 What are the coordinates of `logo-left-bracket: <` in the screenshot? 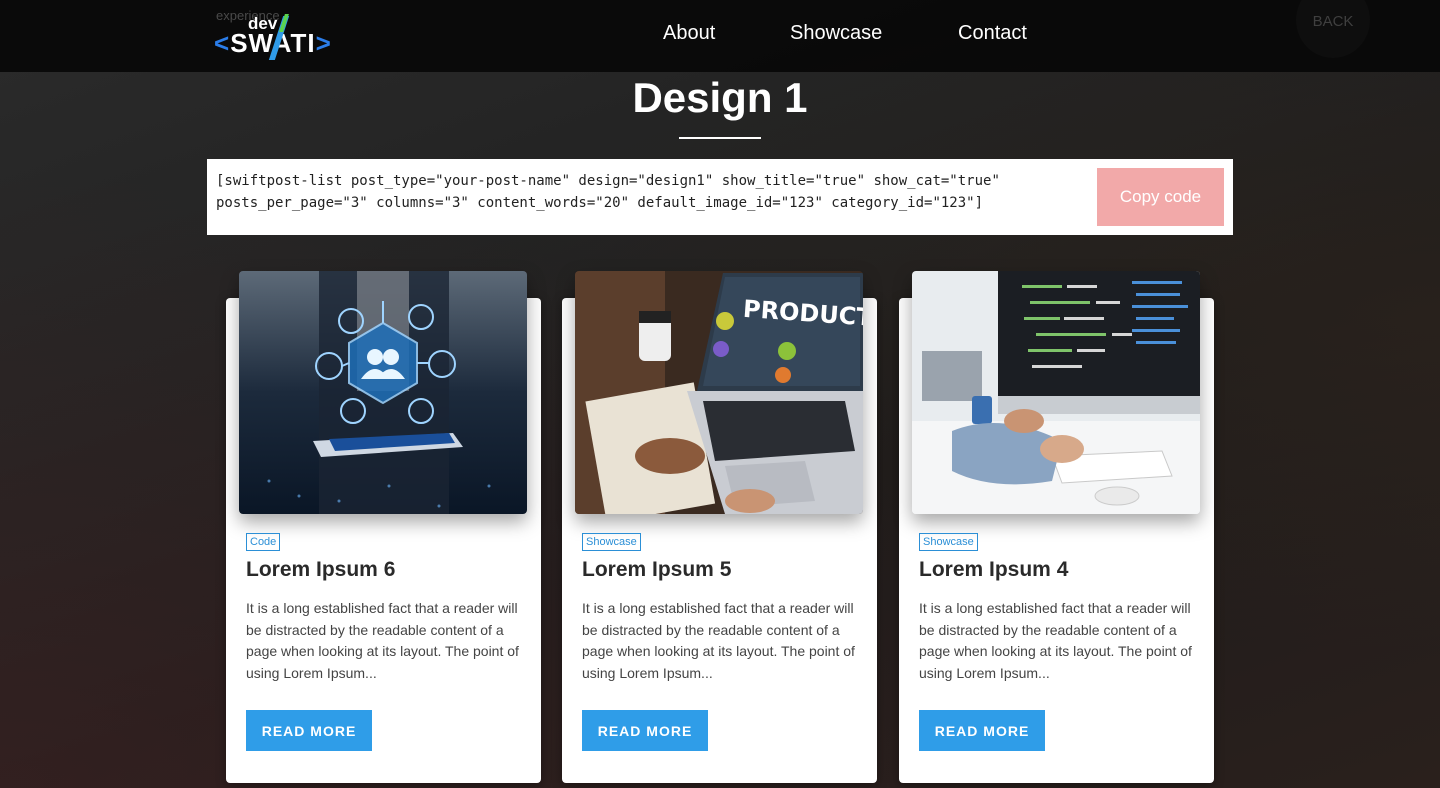 It's located at (222, 43).